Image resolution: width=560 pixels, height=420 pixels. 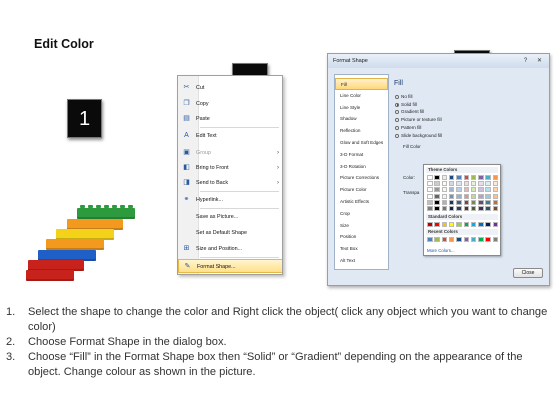 I want to click on fill-option-radio: Pattern fill, so click(x=408, y=128).